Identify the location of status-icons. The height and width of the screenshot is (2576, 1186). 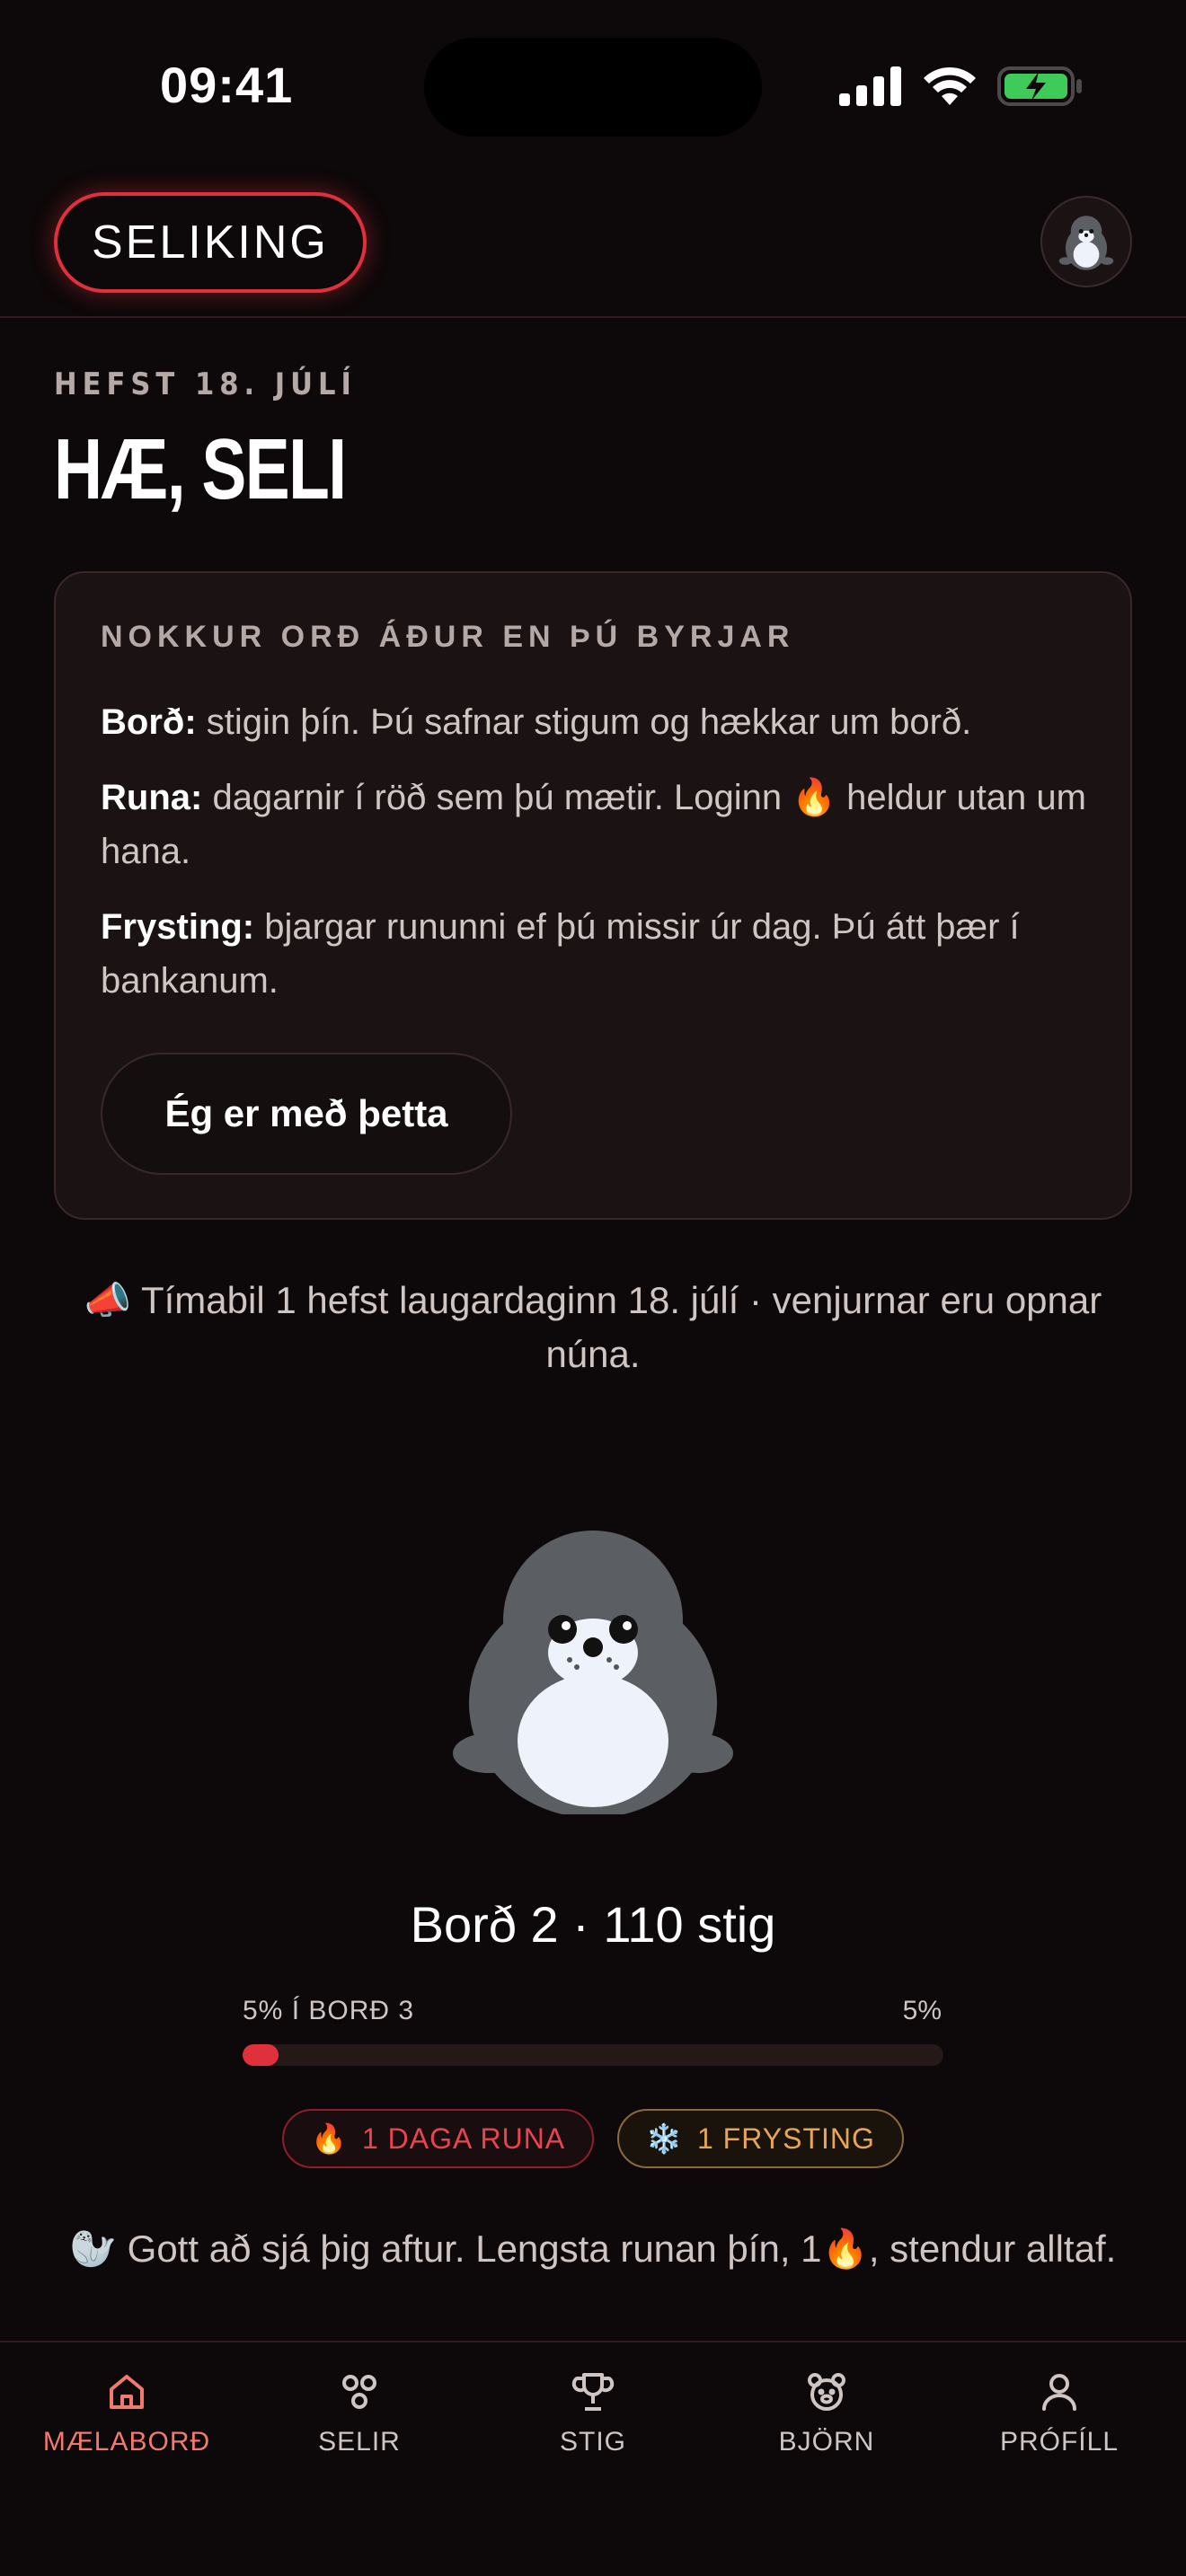
(961, 86).